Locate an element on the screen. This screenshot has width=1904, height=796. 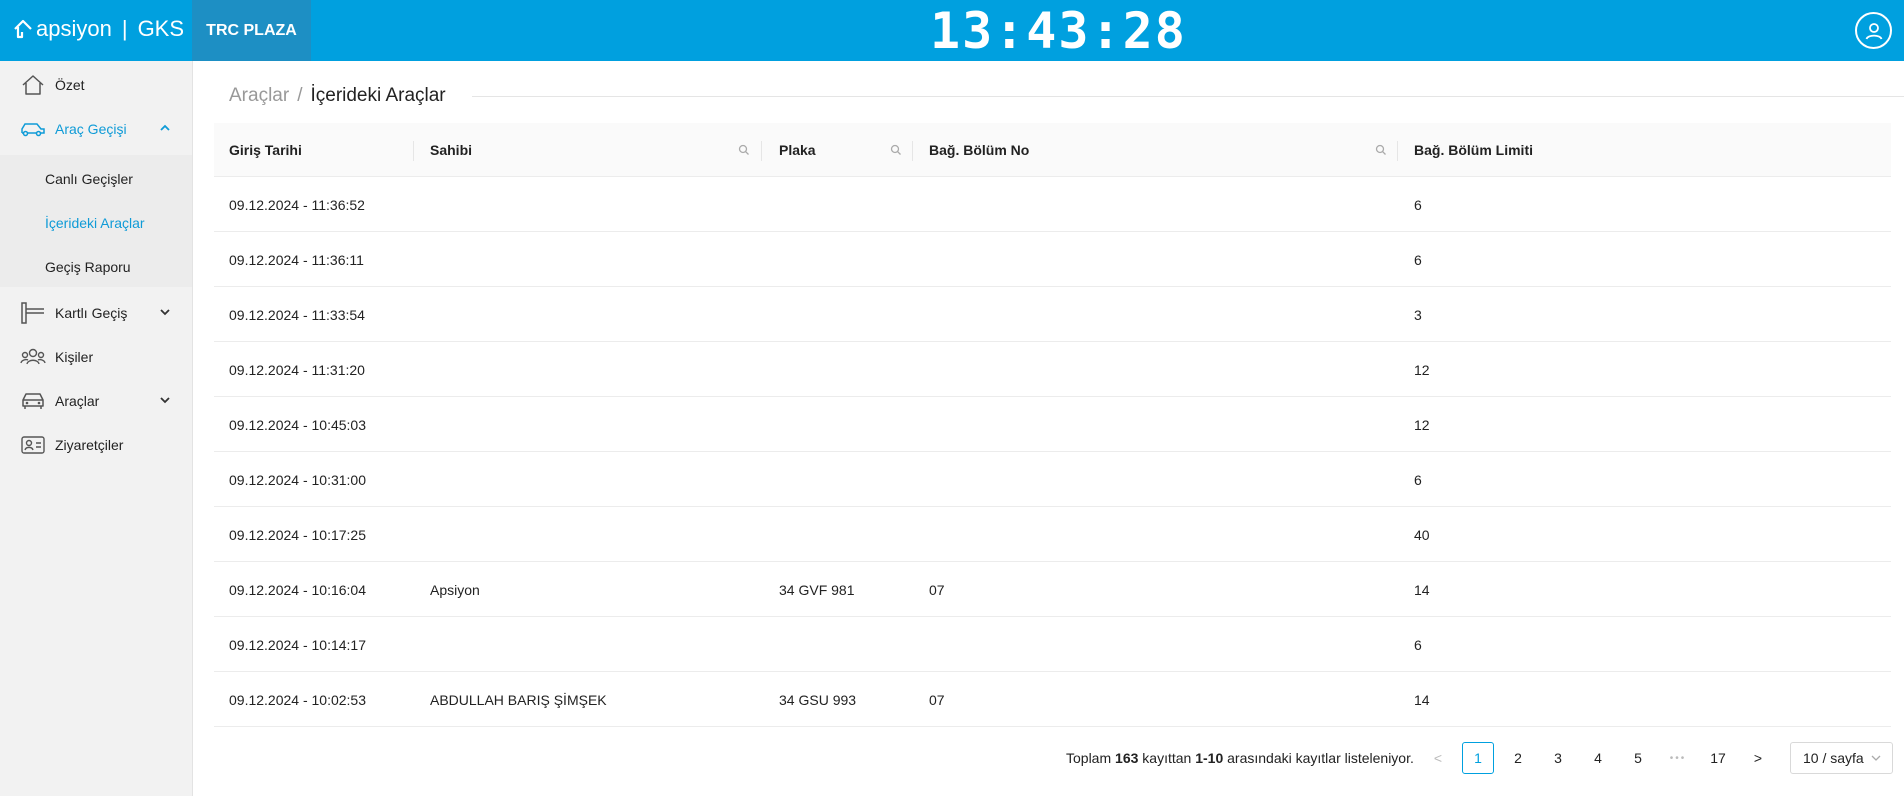
page-button-4: 4 is located at coordinates (1598, 758).